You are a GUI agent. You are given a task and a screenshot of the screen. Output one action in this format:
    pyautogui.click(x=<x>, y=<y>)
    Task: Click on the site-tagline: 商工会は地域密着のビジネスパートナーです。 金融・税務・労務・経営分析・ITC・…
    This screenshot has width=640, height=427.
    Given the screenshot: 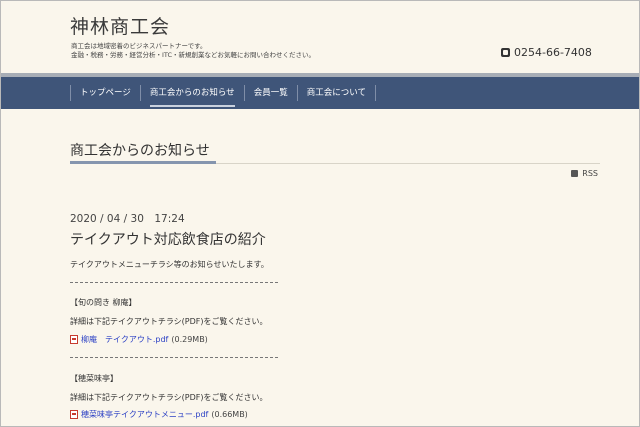 What is the action you would take?
    pyautogui.click(x=236, y=50)
    